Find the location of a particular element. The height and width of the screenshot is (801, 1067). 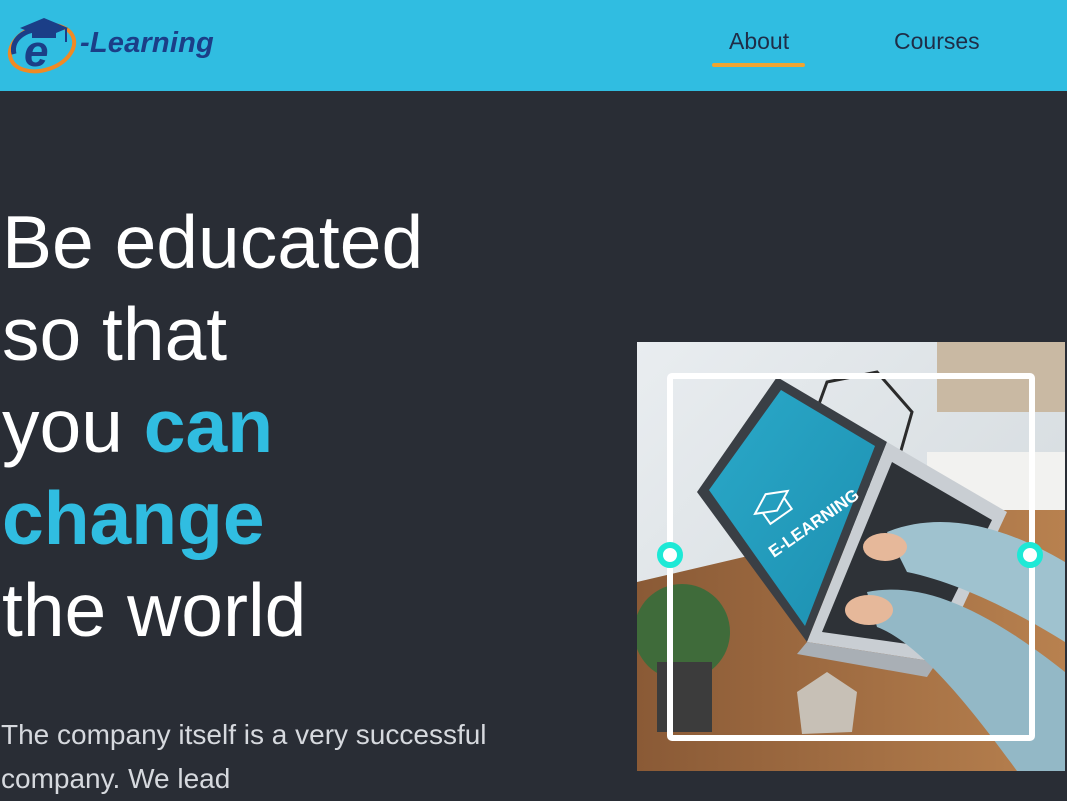

hero-title-line-3: you can is located at coordinates (212, 426).